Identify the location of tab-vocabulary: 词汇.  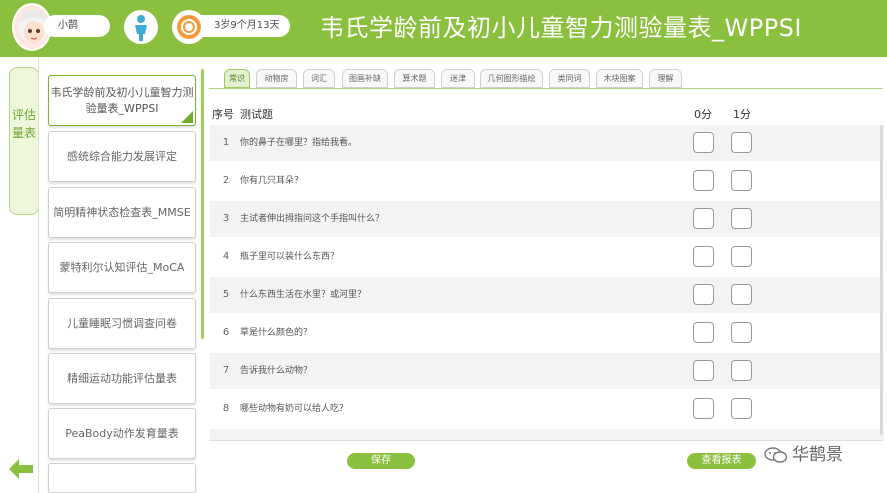
(319, 78).